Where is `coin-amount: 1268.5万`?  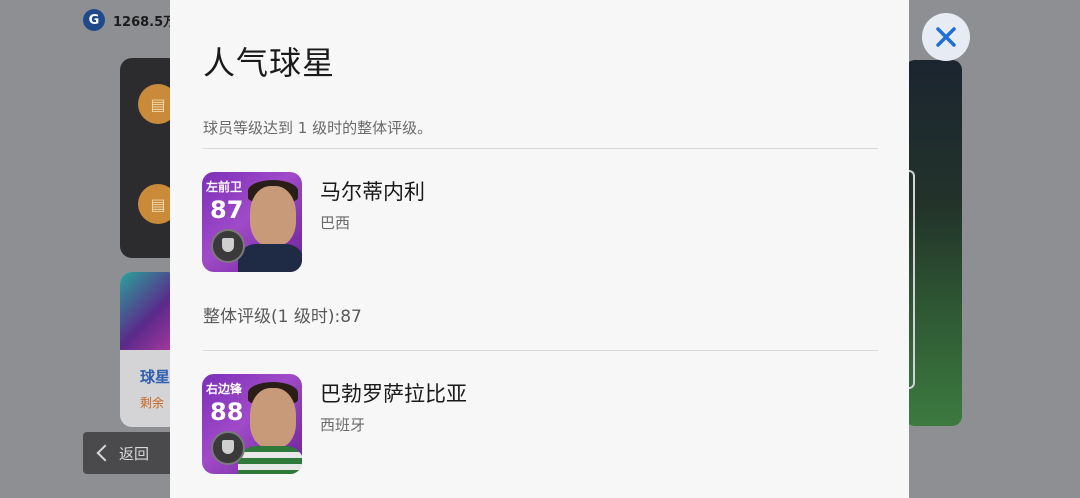
coin-amount: 1268.5万 is located at coordinates (145, 22).